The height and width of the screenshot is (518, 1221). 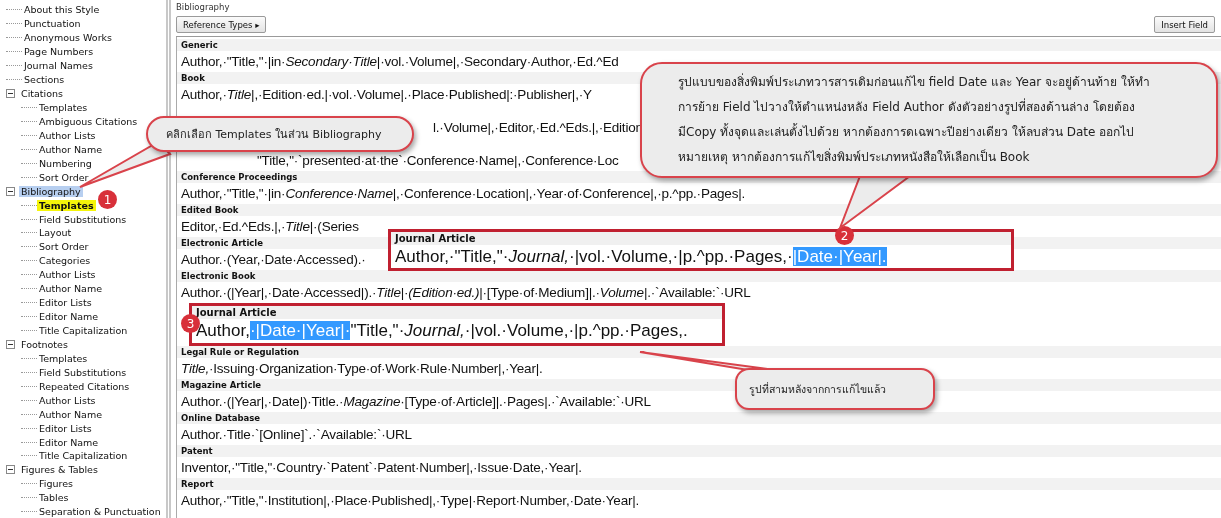 I want to click on reference-type-label: Patent, so click(x=699, y=451).